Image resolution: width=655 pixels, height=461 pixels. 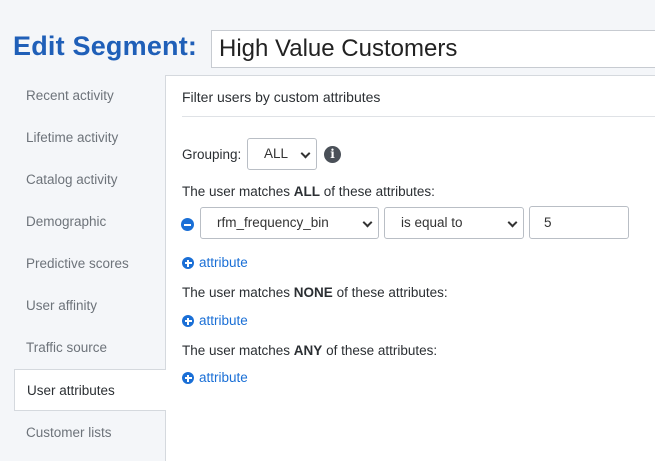 I want to click on remove-rule-icon, so click(x=187, y=224).